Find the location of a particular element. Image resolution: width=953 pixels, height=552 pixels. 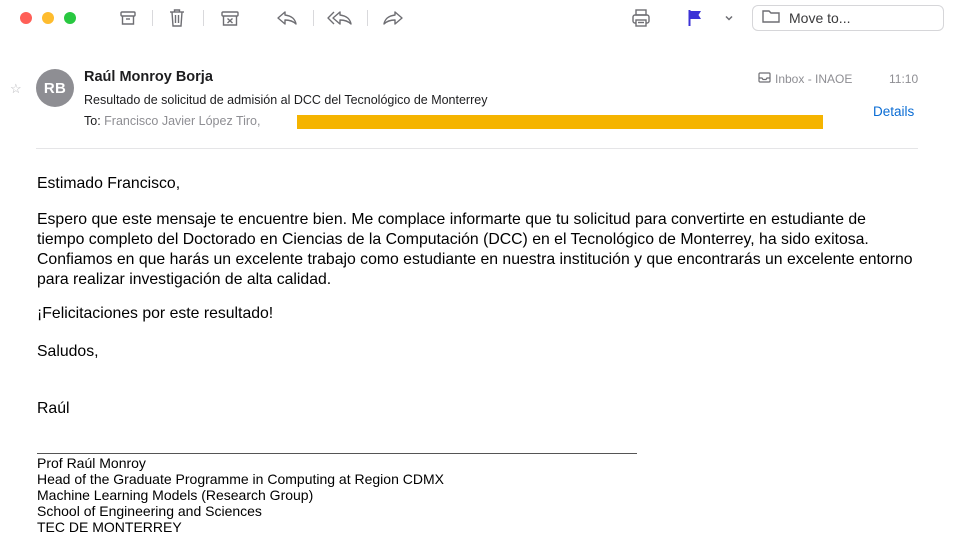

chevron-down-icon is located at coordinates (729, 18).